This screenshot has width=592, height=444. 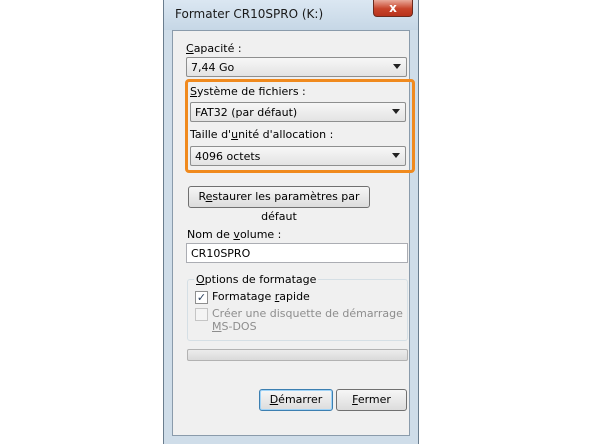 I want to click on msdos-disk-label: Créer une disquette de démarrage MS-DOS, so click(x=307, y=320).